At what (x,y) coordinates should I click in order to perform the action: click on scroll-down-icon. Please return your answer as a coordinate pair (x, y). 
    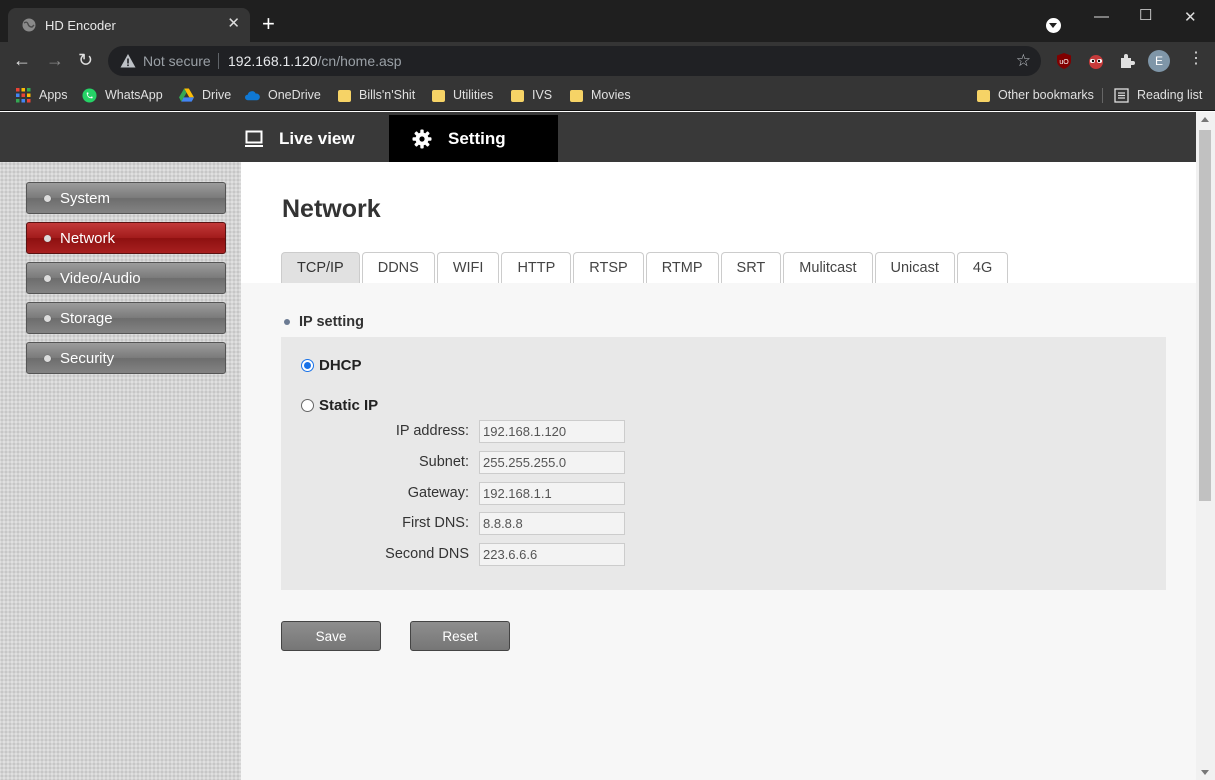
    Looking at the image, I should click on (1205, 772).